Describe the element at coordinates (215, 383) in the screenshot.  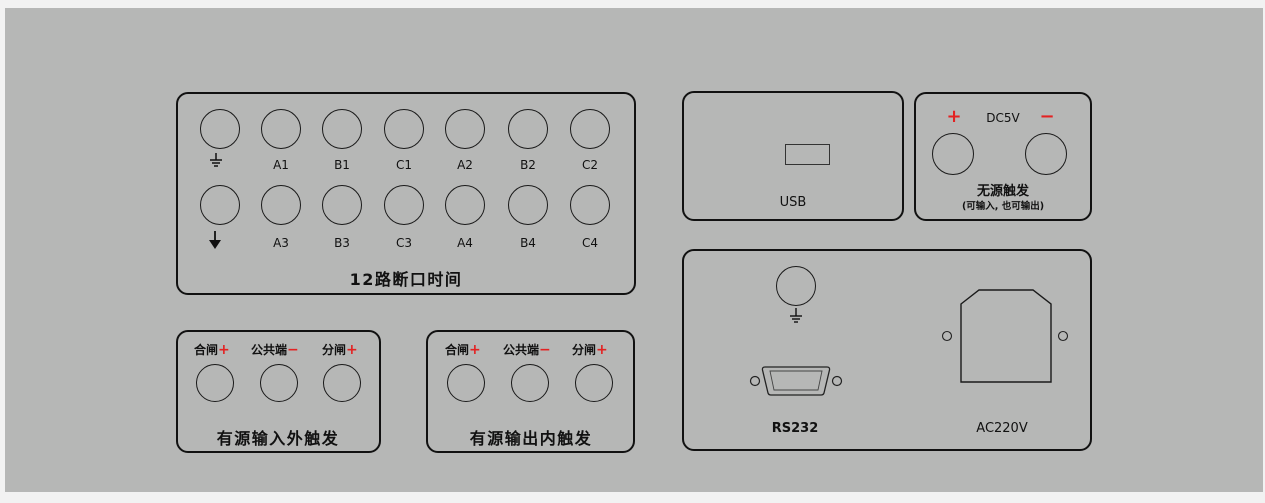
I see `ext-close-jack` at that location.